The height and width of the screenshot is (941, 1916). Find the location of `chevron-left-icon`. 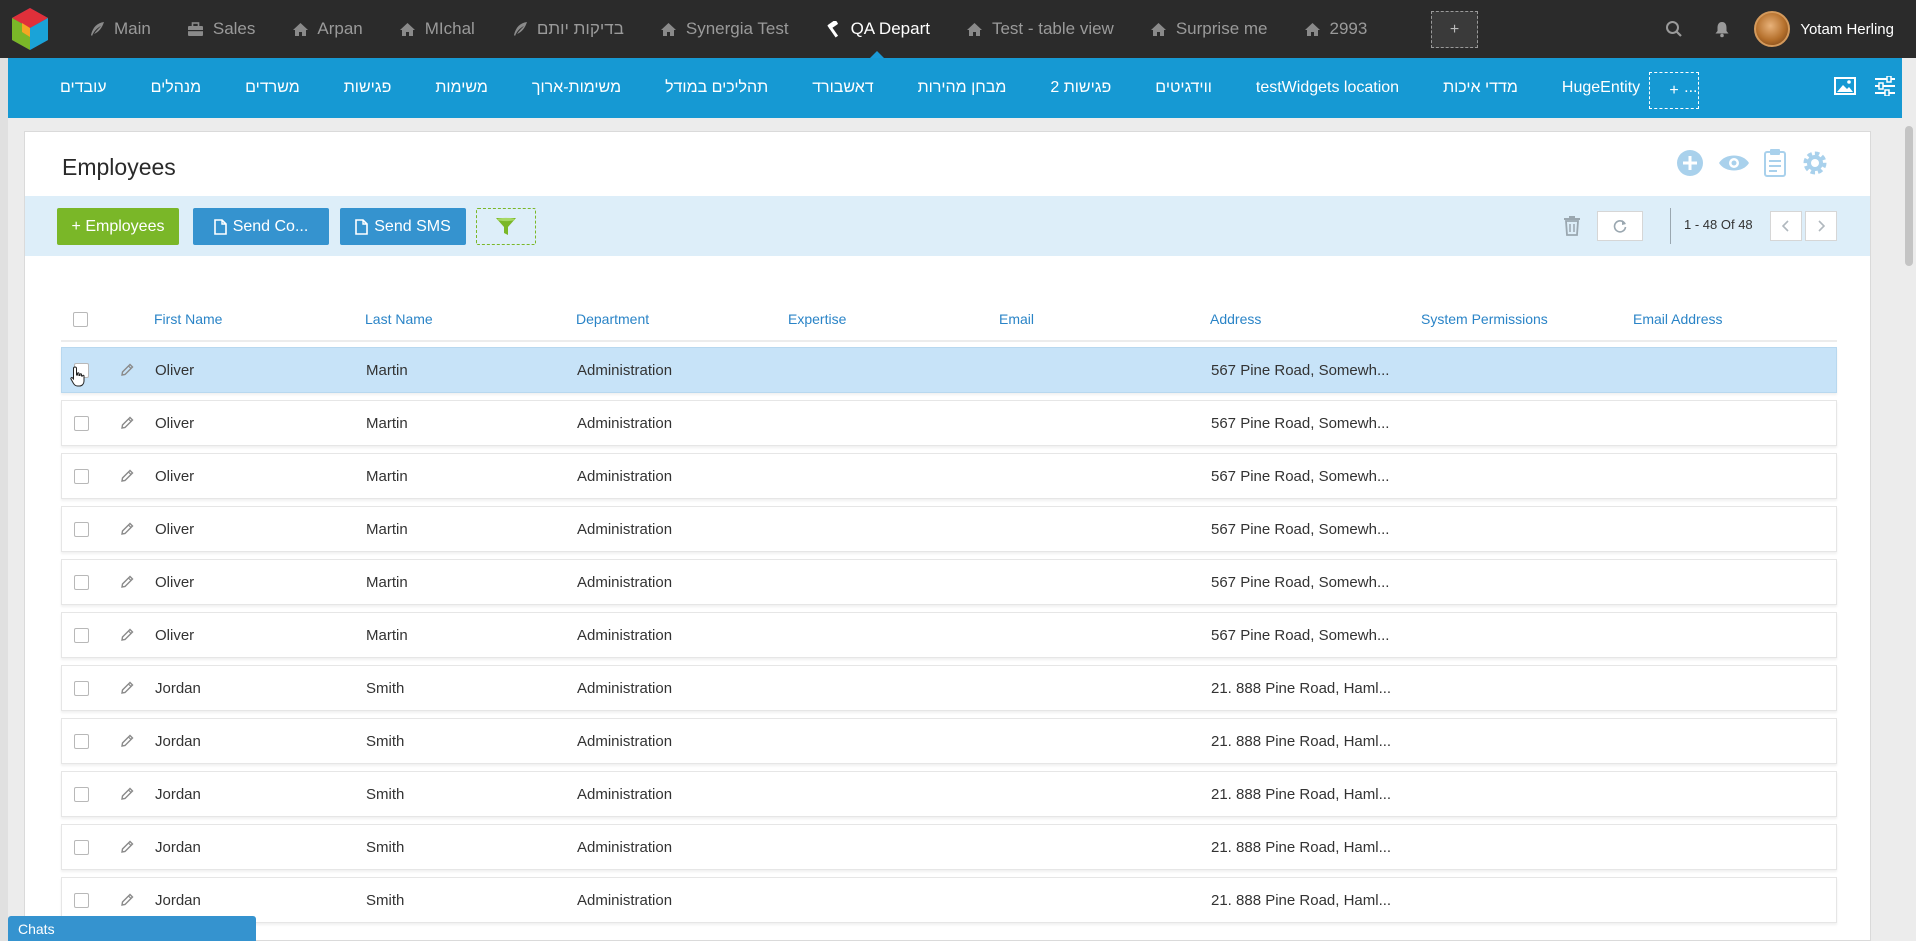

chevron-left-icon is located at coordinates (1785, 226).